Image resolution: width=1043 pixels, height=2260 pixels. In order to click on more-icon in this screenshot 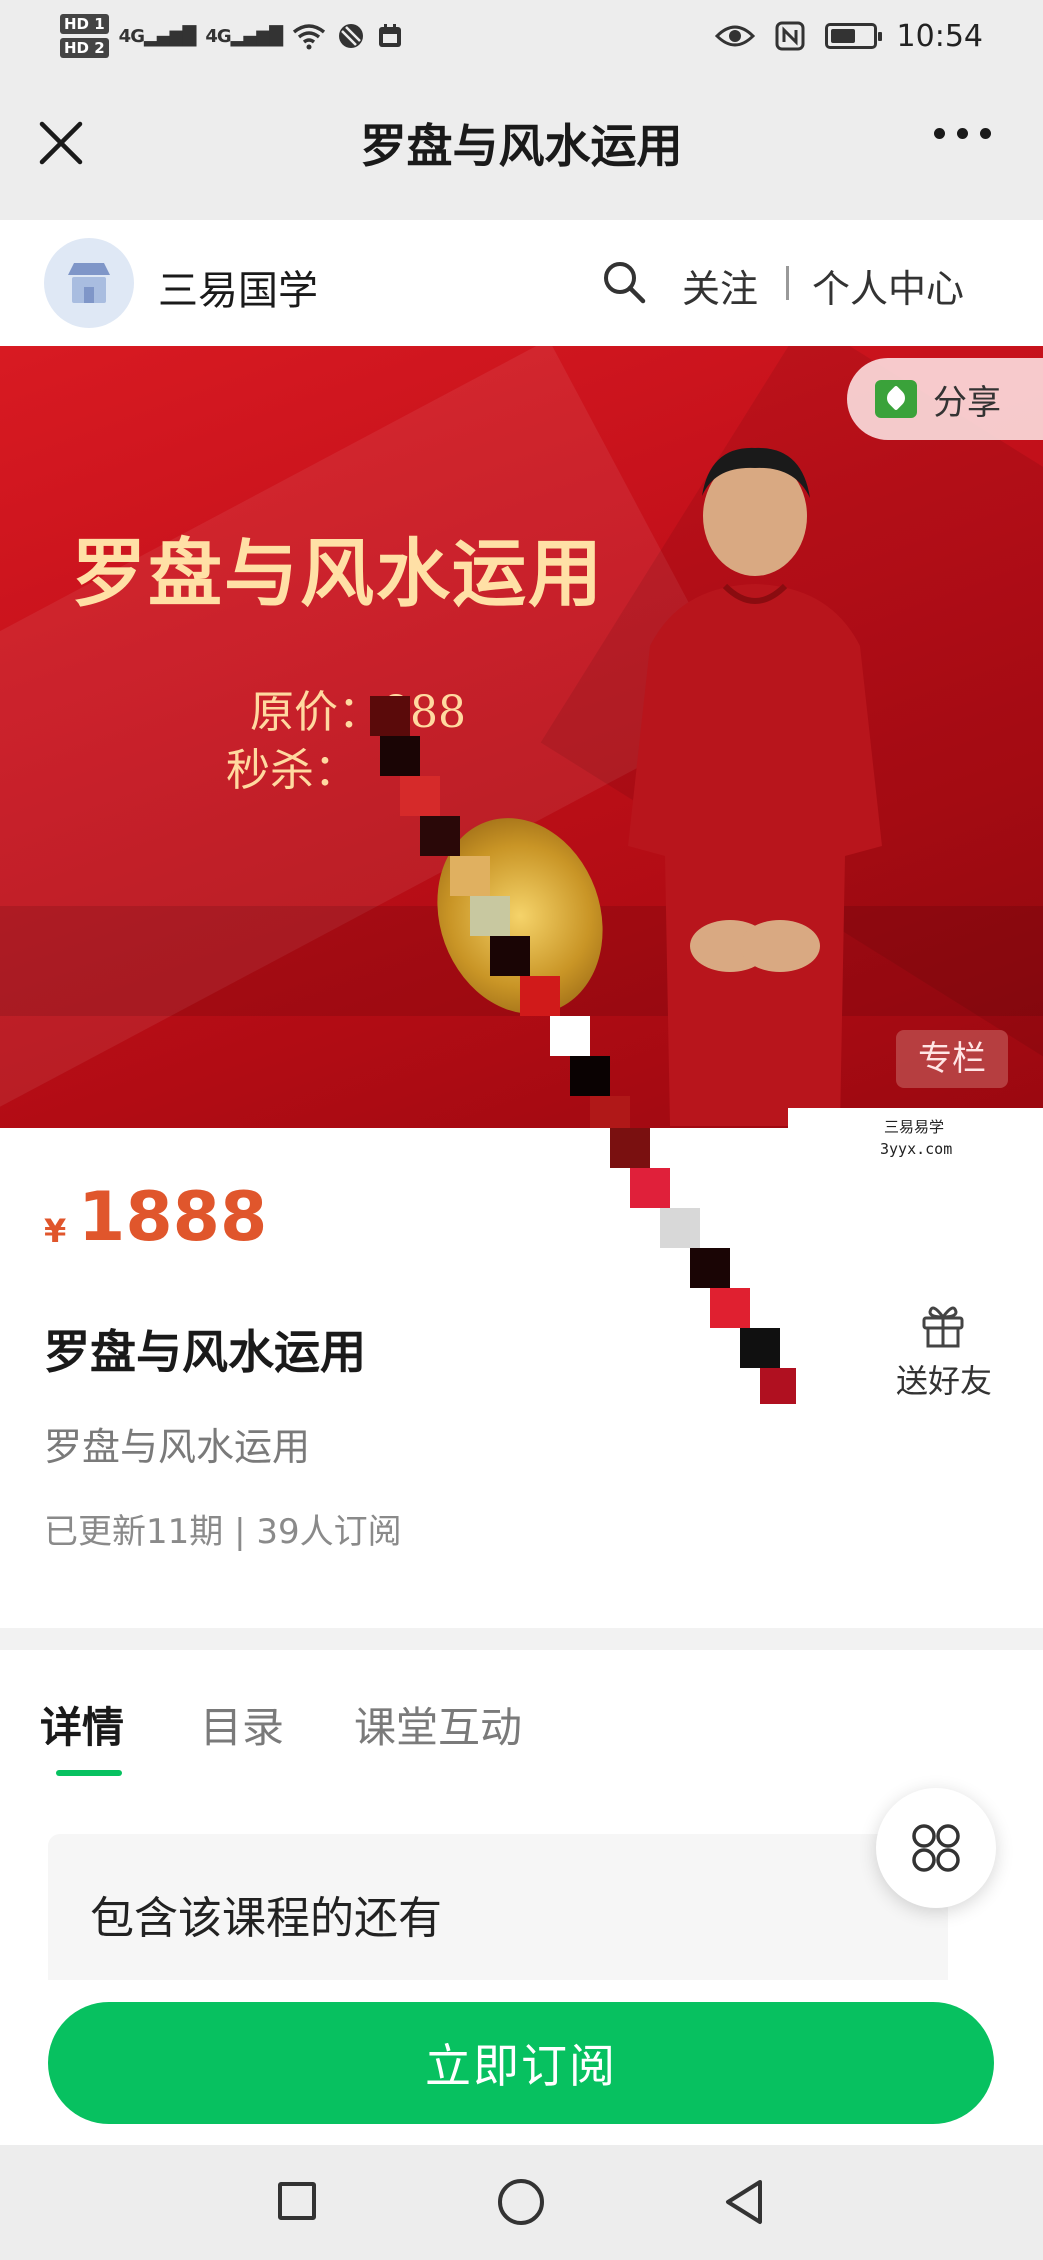, I will do `click(962, 133)`.